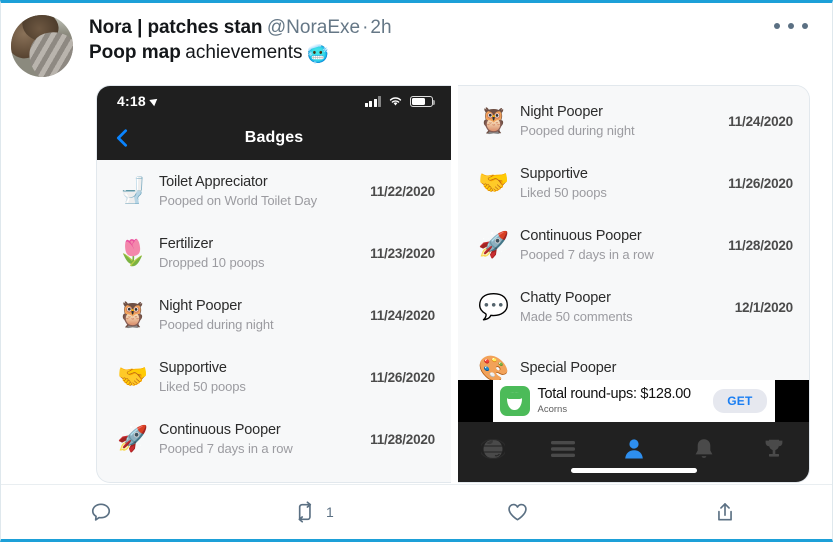 The height and width of the screenshot is (542, 833). What do you see at coordinates (402, 253) in the screenshot?
I see `badge-date: 11/23/2020` at bounding box center [402, 253].